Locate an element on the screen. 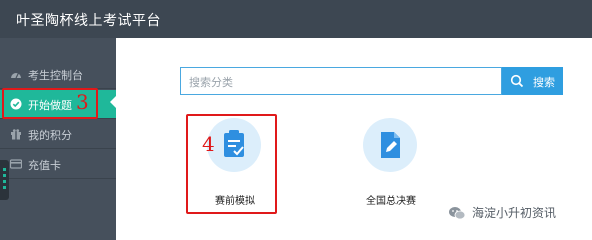  search-field is located at coordinates (341, 81).